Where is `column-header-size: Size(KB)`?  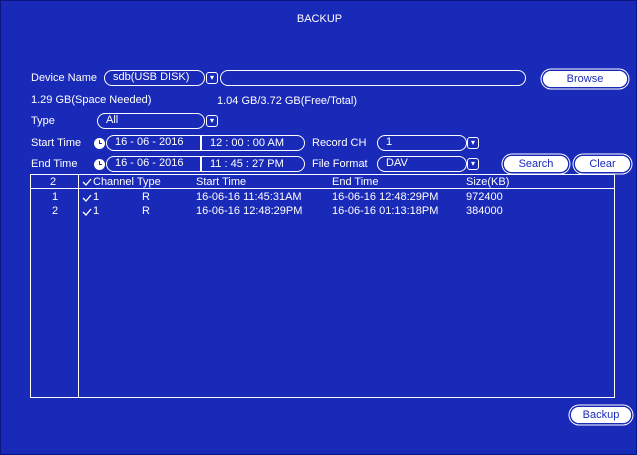 column-header-size: Size(KB) is located at coordinates (487, 182).